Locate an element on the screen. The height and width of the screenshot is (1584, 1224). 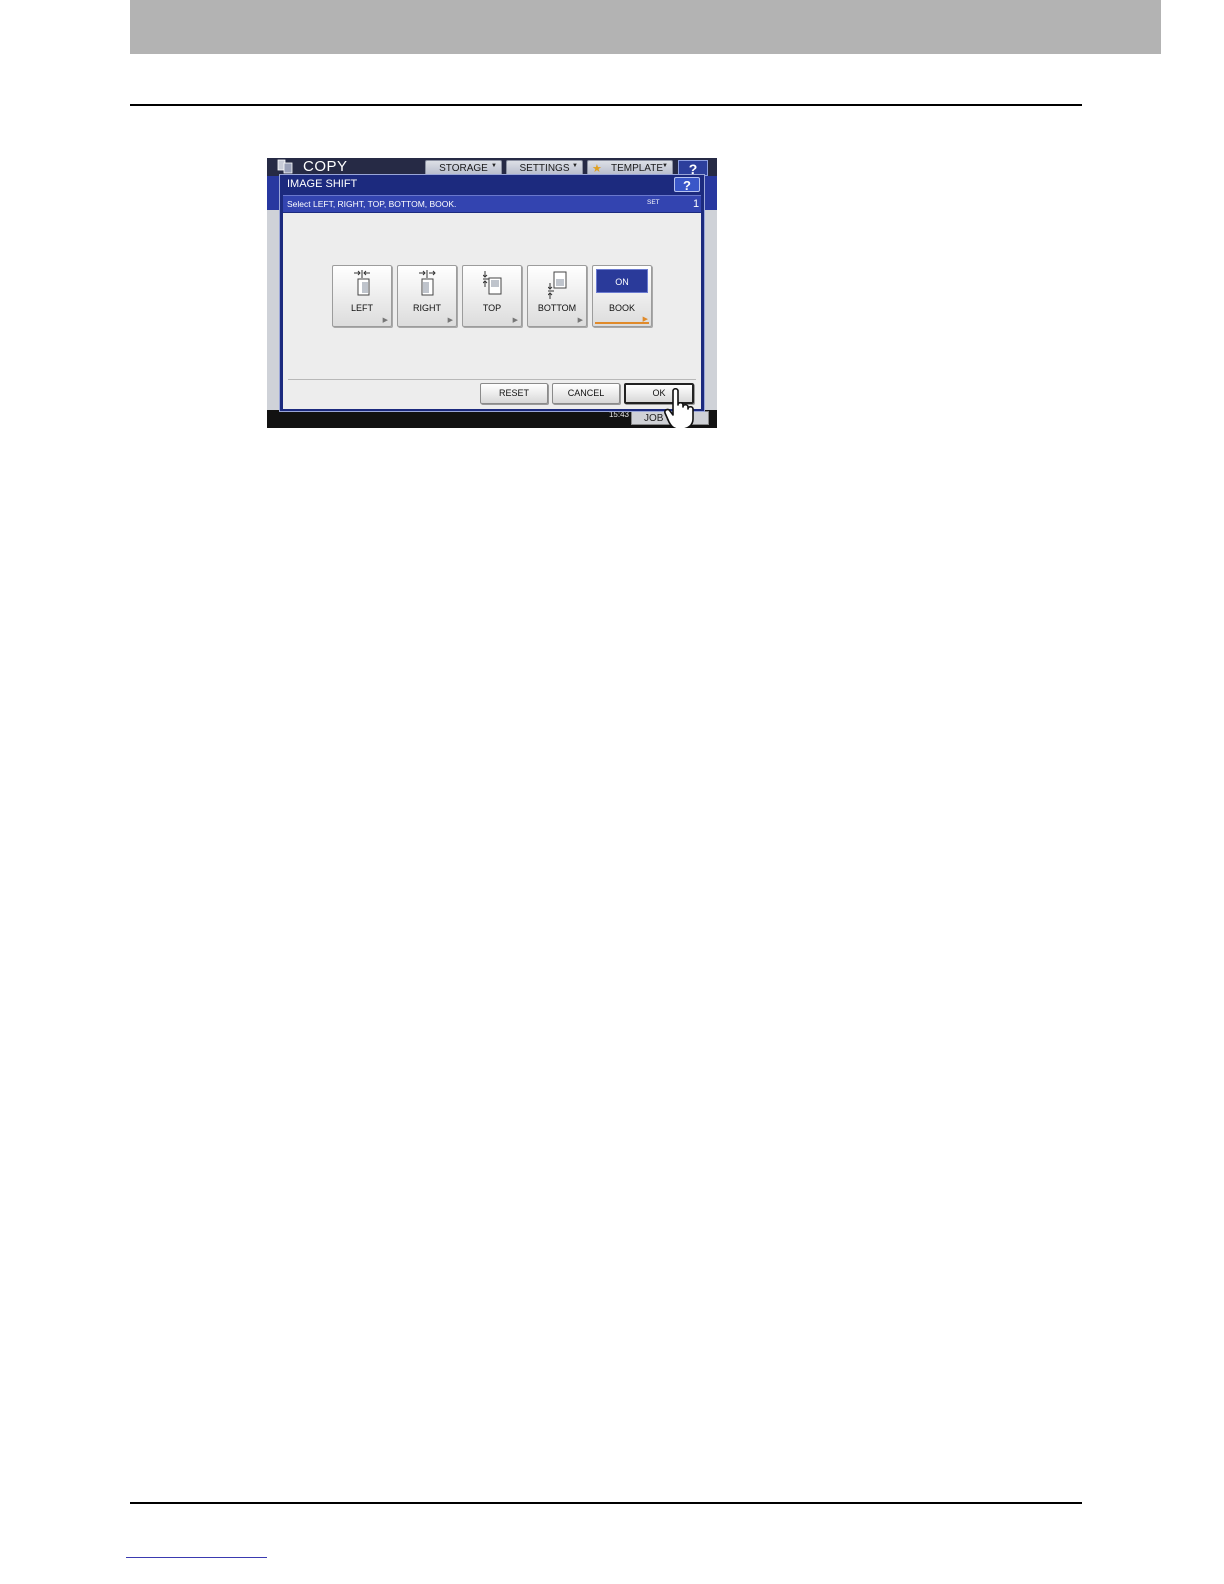
header-band is located at coordinates (645, 27).